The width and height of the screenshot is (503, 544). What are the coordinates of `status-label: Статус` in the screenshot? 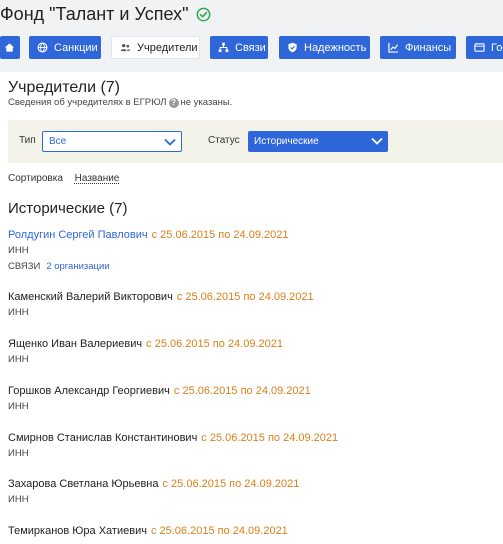 It's located at (224, 140).